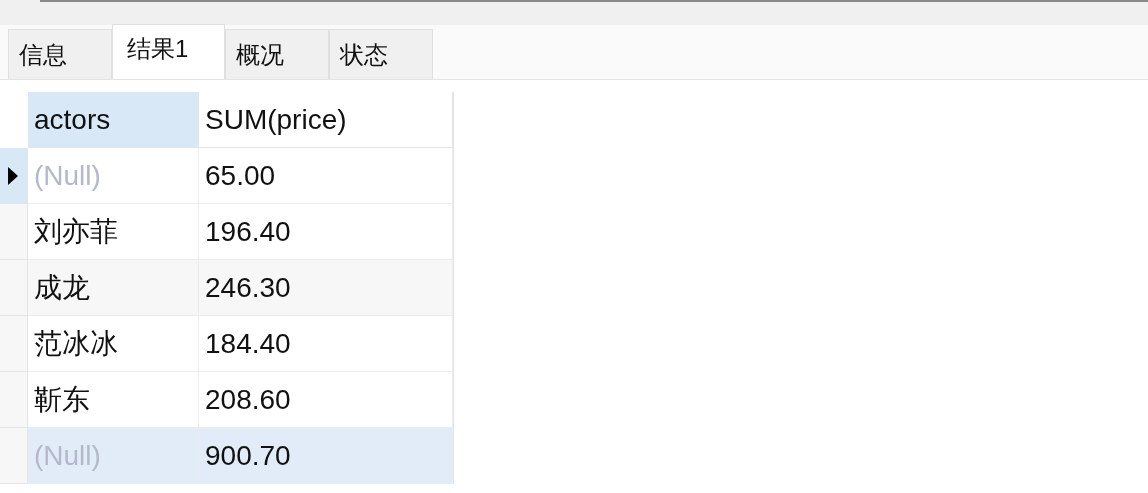 Image resolution: width=1148 pixels, height=493 pixels. I want to click on tab: 状态, so click(381, 54).